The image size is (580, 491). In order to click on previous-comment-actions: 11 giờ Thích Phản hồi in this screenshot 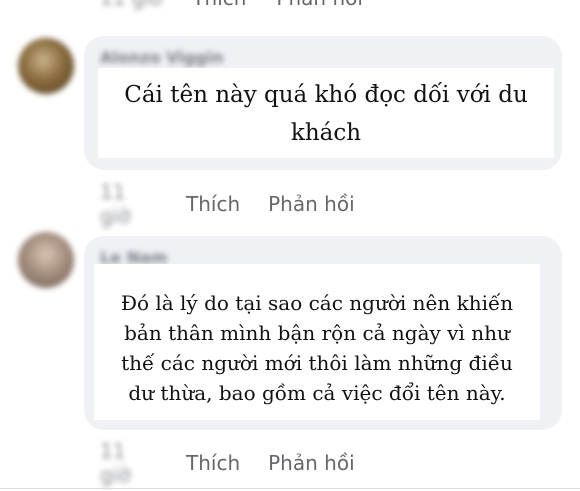, I will do `click(231, 5)`.